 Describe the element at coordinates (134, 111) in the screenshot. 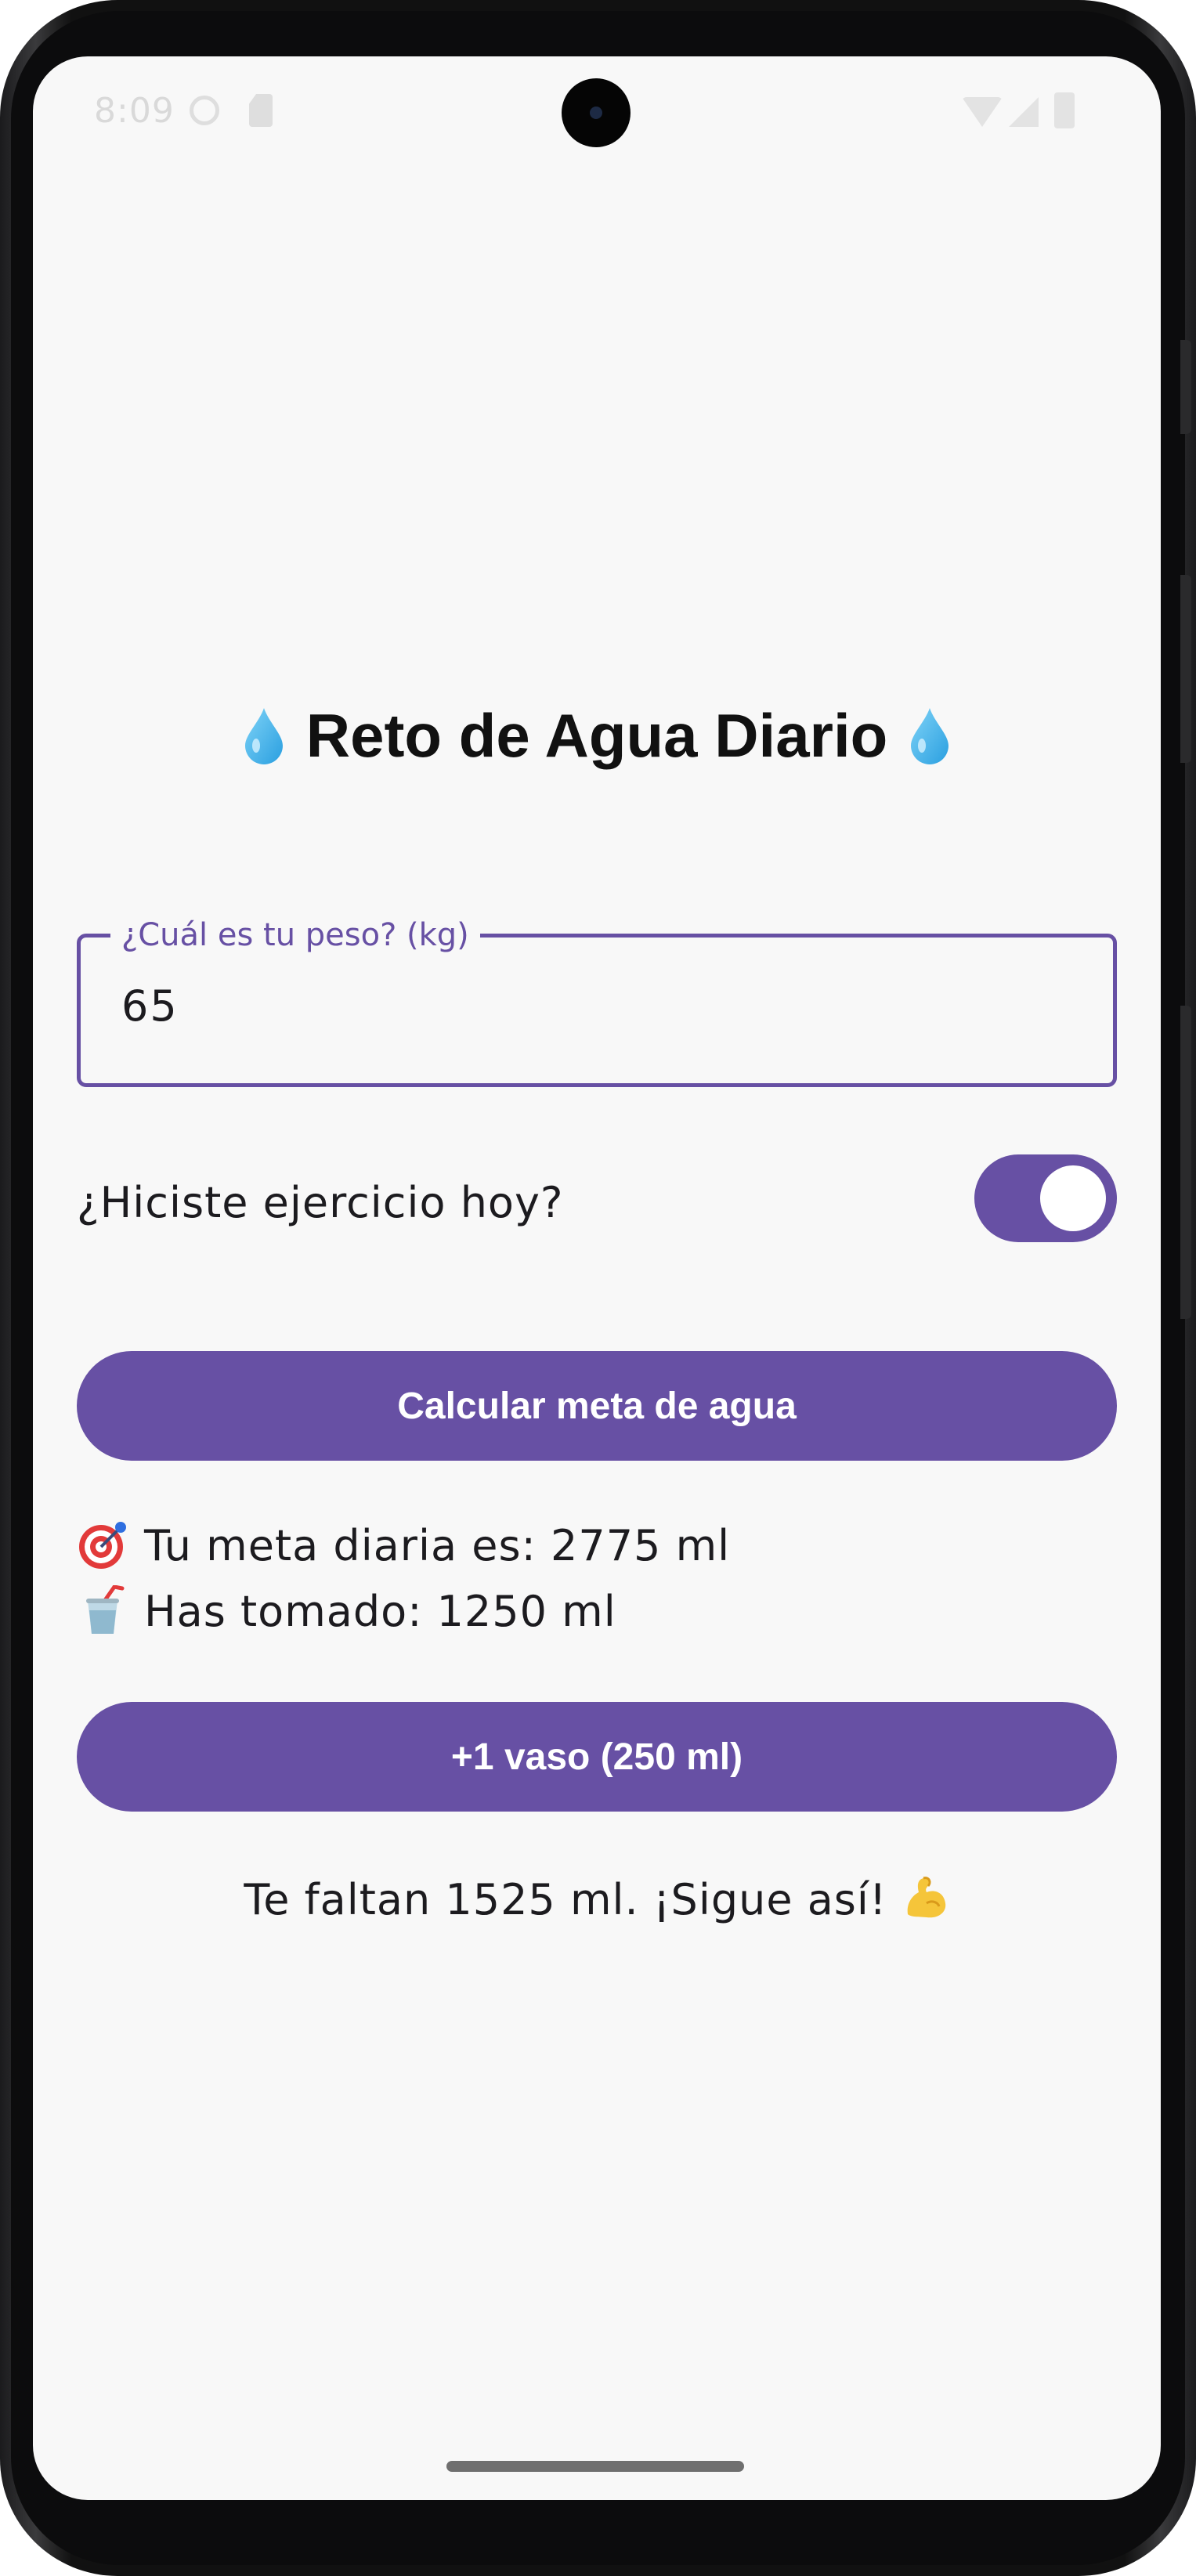

I see `status-time: 8:09` at that location.